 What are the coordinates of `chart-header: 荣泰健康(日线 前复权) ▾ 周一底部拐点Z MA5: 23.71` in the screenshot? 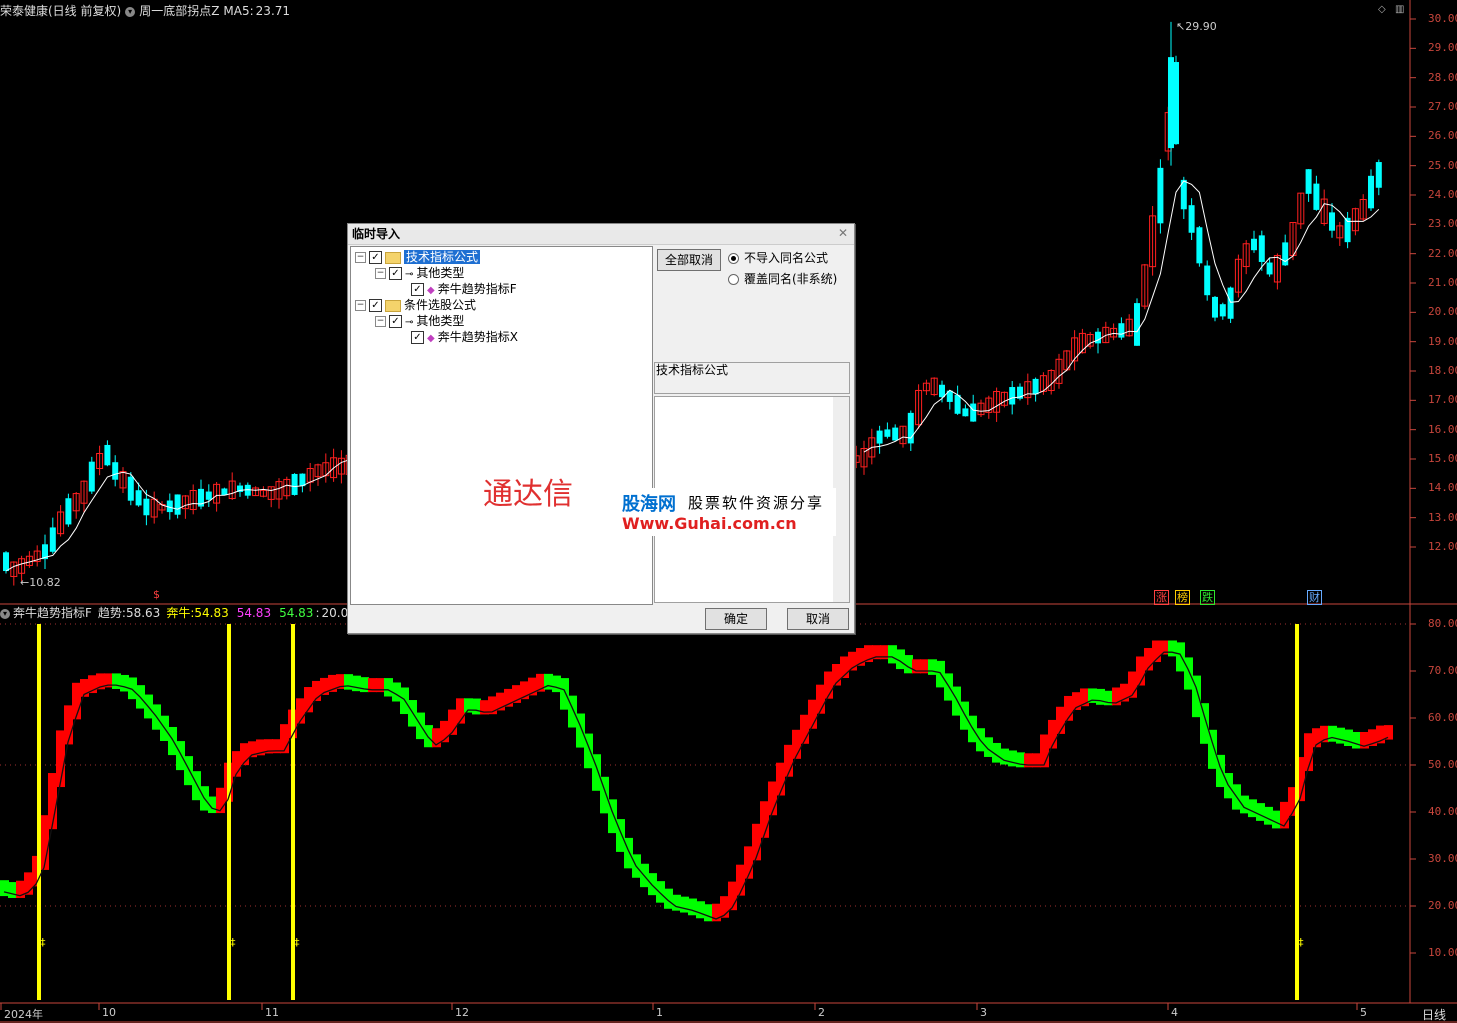 It's located at (705, 11).